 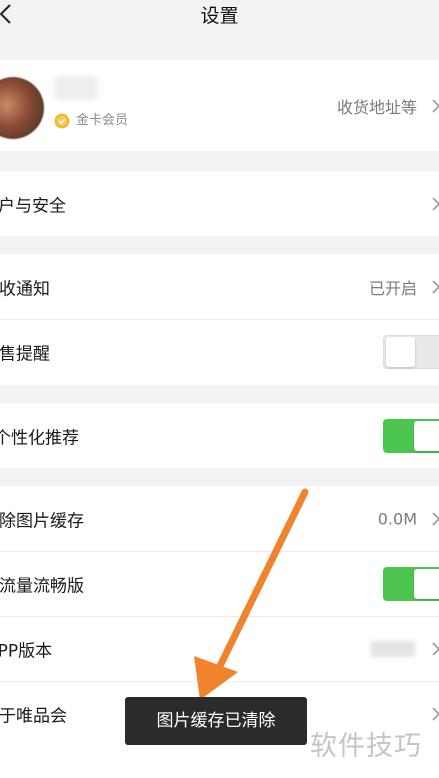 I want to click on presale-reminder-row: 开售提醒, so click(x=219, y=351).